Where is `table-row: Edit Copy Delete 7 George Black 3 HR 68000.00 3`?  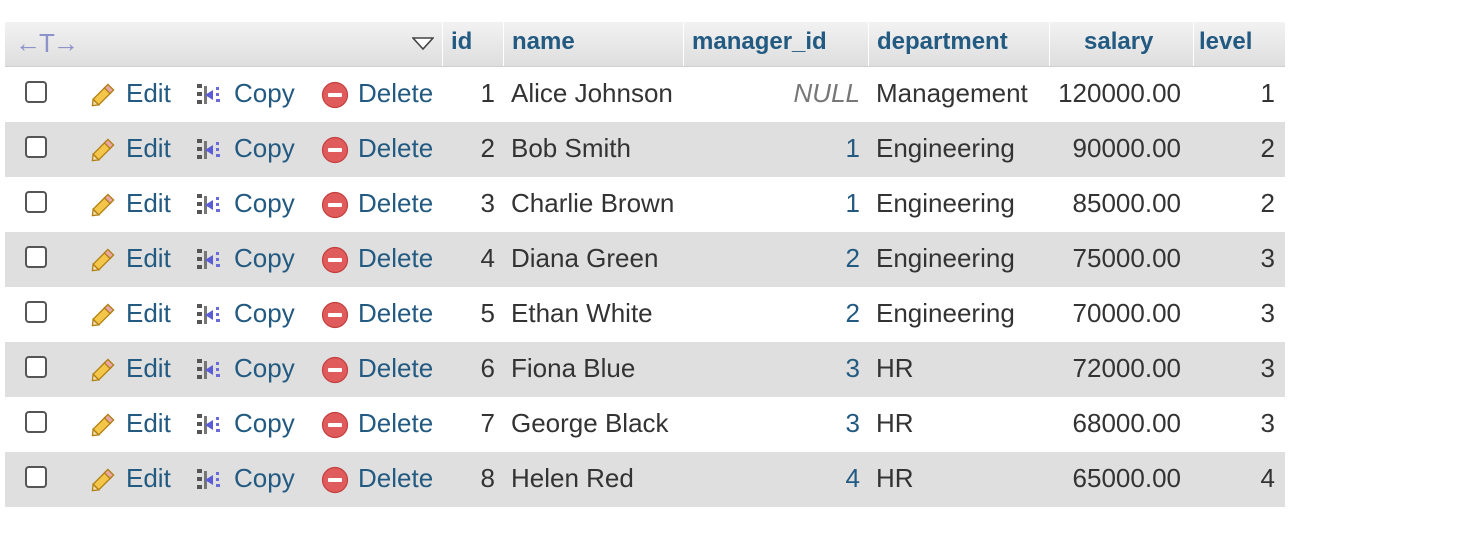 table-row: Edit Copy Delete 7 George Black 3 HR 68000.00 3 is located at coordinates (645, 424).